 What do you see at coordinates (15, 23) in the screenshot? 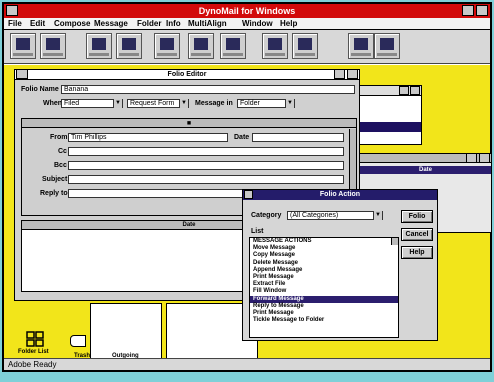
I see `menu-file: File` at bounding box center [15, 23].